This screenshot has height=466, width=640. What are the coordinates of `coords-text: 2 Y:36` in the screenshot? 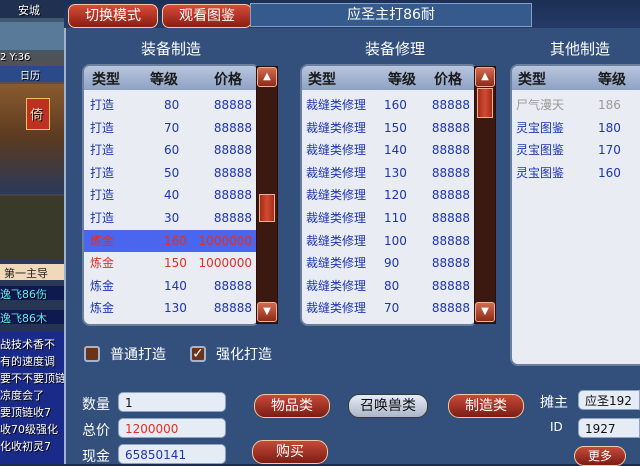 It's located at (15, 57).